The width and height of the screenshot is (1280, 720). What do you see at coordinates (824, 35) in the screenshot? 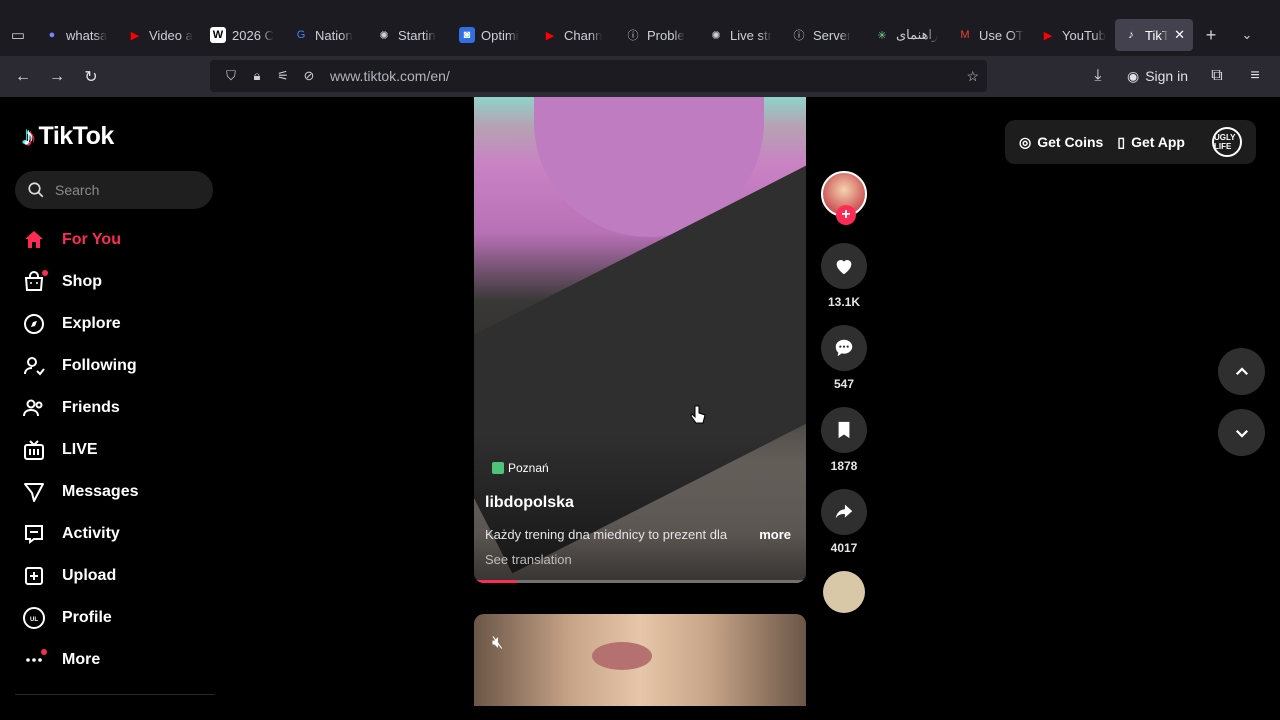
I see `browser-tab: ⓘ Server` at bounding box center [824, 35].